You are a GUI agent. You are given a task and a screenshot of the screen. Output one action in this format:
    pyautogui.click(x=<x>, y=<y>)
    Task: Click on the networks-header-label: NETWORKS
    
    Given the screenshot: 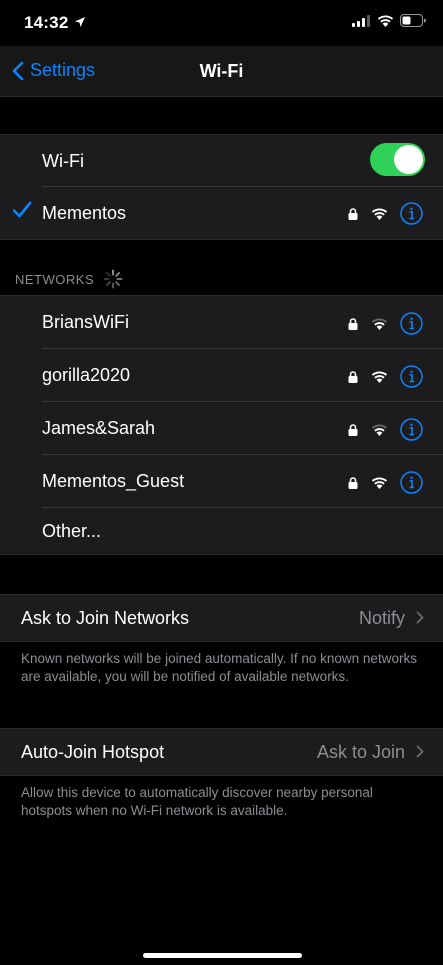 What is the action you would take?
    pyautogui.click(x=55, y=279)
    